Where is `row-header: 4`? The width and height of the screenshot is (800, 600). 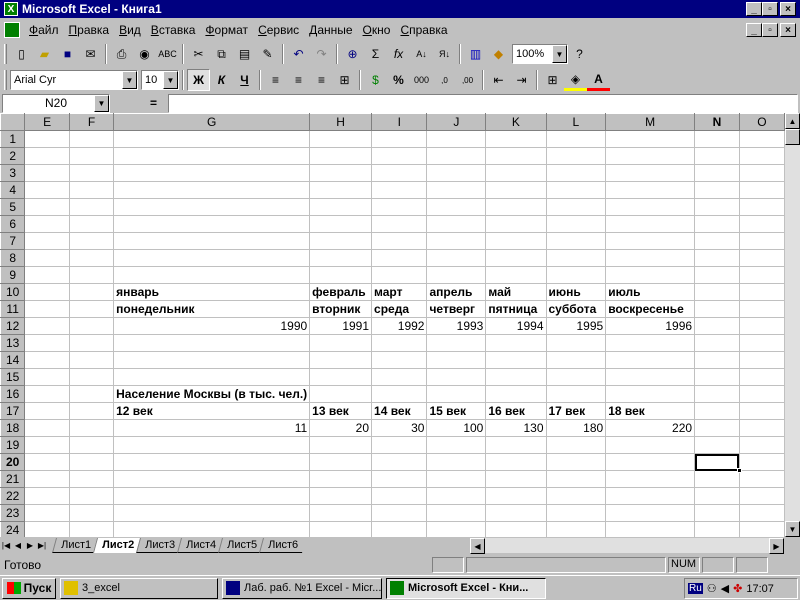 row-header: 4 is located at coordinates (13, 190).